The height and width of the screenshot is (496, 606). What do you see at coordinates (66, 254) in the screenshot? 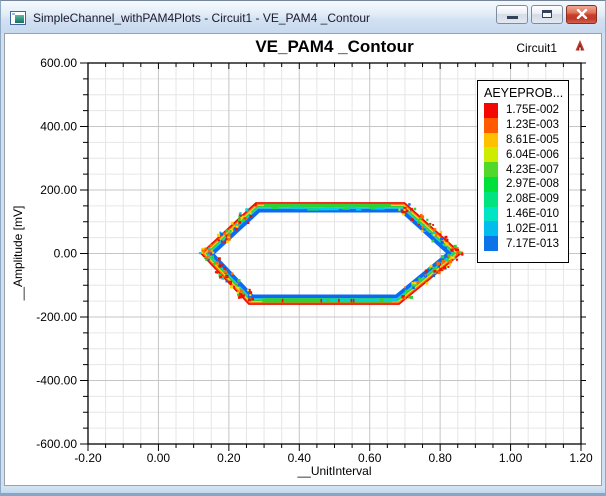
I see `y-tick-label: 0.00` at bounding box center [66, 254].